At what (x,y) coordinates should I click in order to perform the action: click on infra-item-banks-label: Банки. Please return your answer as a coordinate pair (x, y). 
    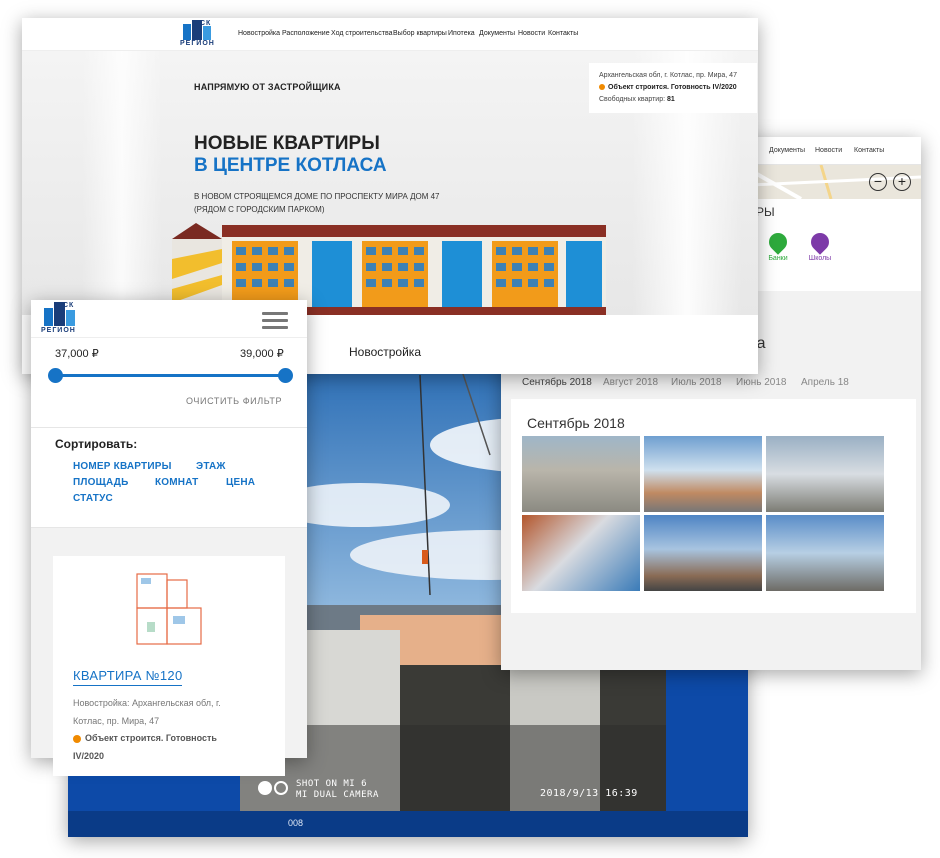
    Looking at the image, I should click on (778, 258).